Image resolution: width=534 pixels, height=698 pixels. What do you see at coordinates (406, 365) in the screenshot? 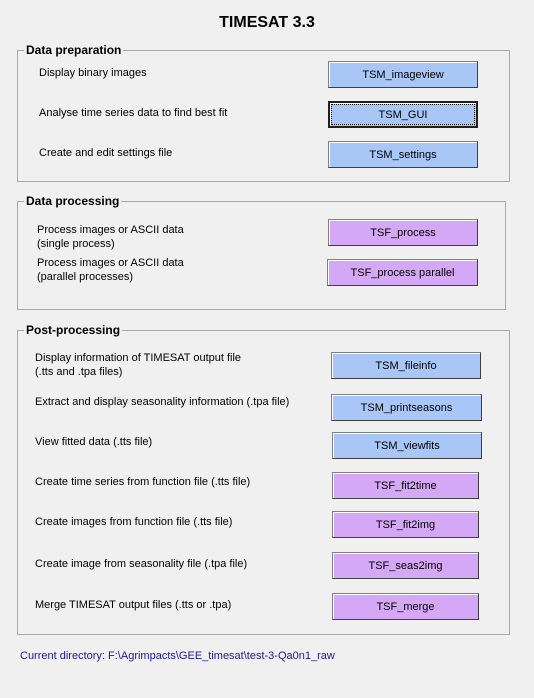
I see `tsm-fileinfo-button: TSM_fileinfo` at bounding box center [406, 365].